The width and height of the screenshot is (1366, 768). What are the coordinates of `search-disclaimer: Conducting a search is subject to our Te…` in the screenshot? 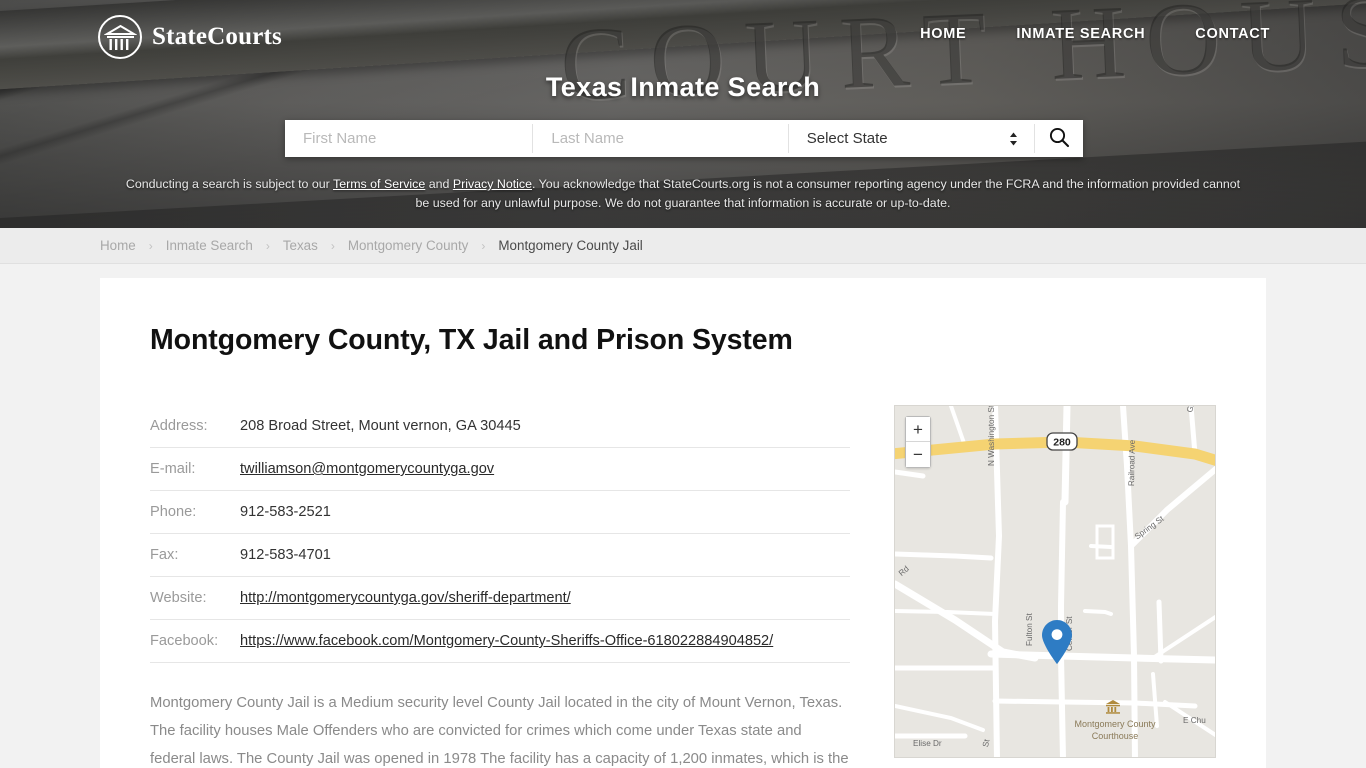 It's located at (683, 194).